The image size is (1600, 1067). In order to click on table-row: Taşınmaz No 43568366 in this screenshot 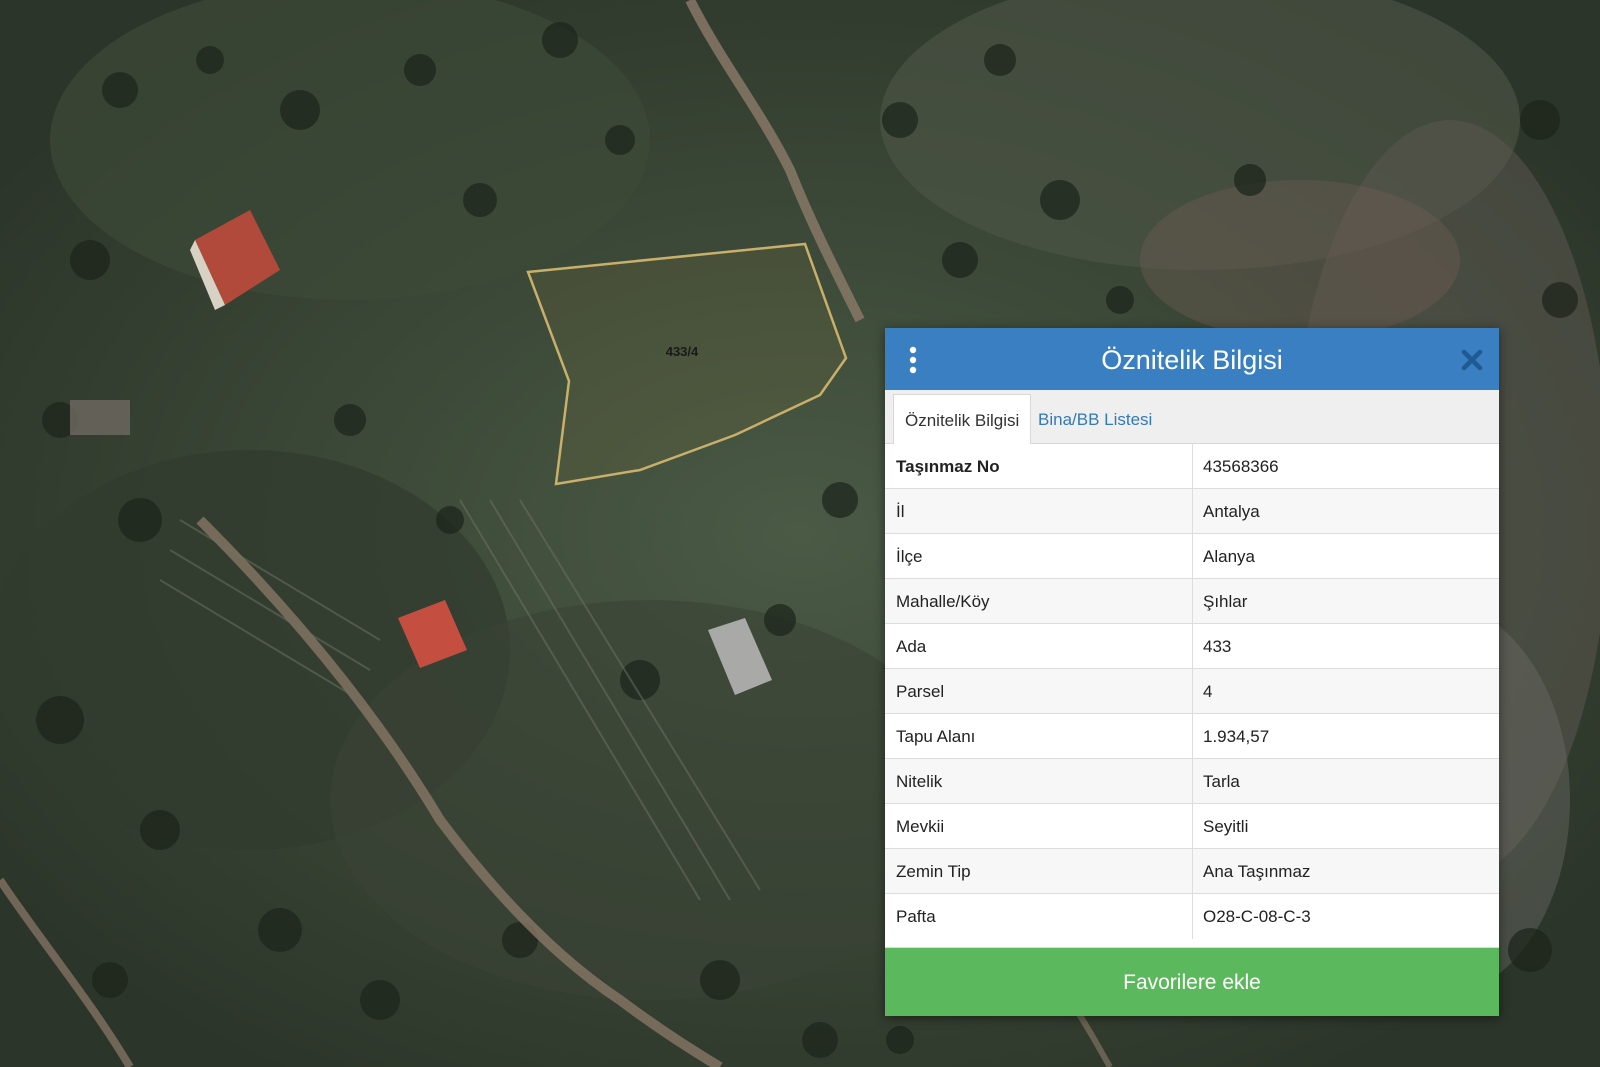, I will do `click(1192, 466)`.